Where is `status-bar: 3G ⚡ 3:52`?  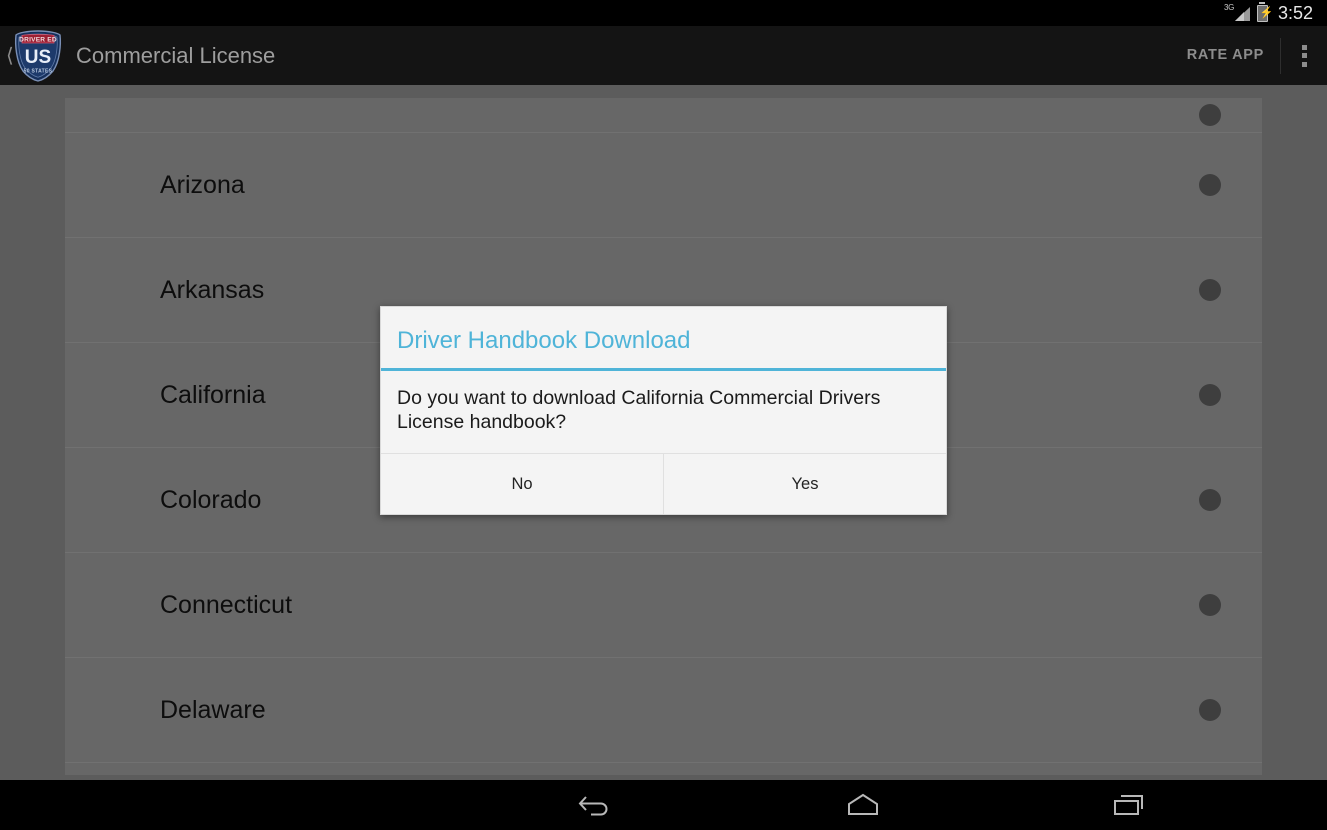 status-bar: 3G ⚡ 3:52 is located at coordinates (663, 13).